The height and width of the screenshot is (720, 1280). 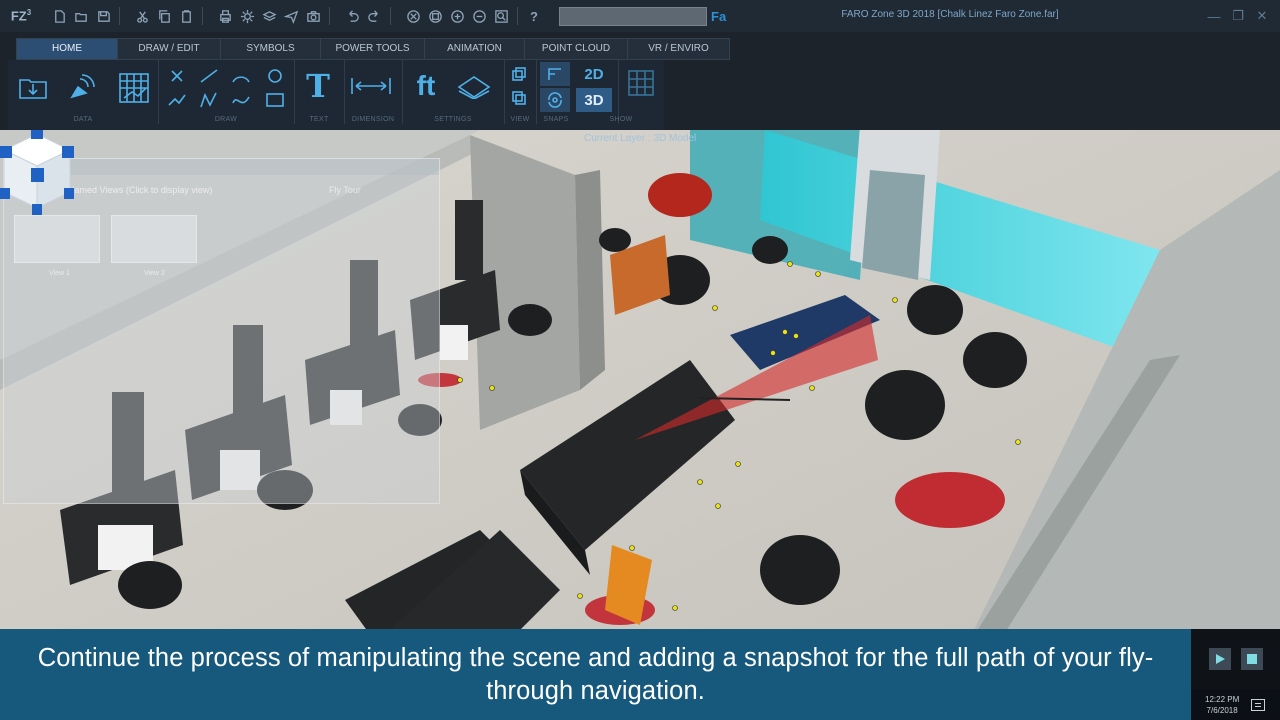 What do you see at coordinates (226, 119) in the screenshot?
I see `group-label-draw: DRAW` at bounding box center [226, 119].